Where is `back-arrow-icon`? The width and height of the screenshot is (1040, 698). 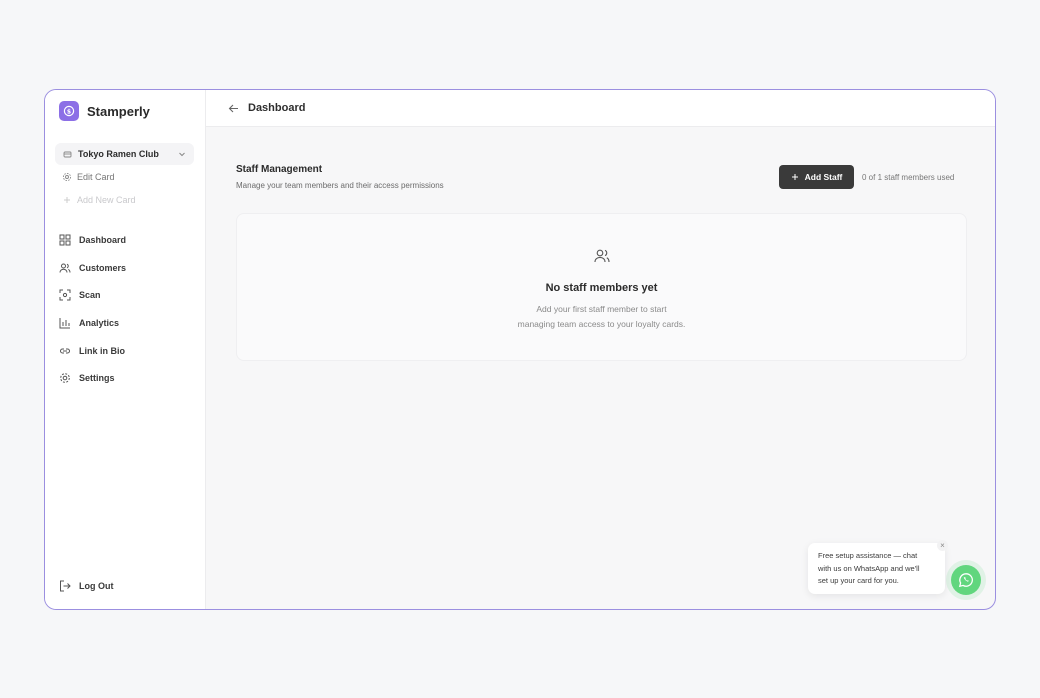
back-arrow-icon is located at coordinates (233, 108).